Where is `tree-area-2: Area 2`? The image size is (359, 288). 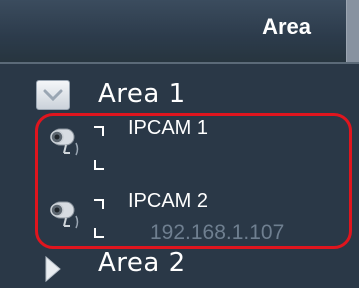
tree-area-2: Area 2 is located at coordinates (179, 268).